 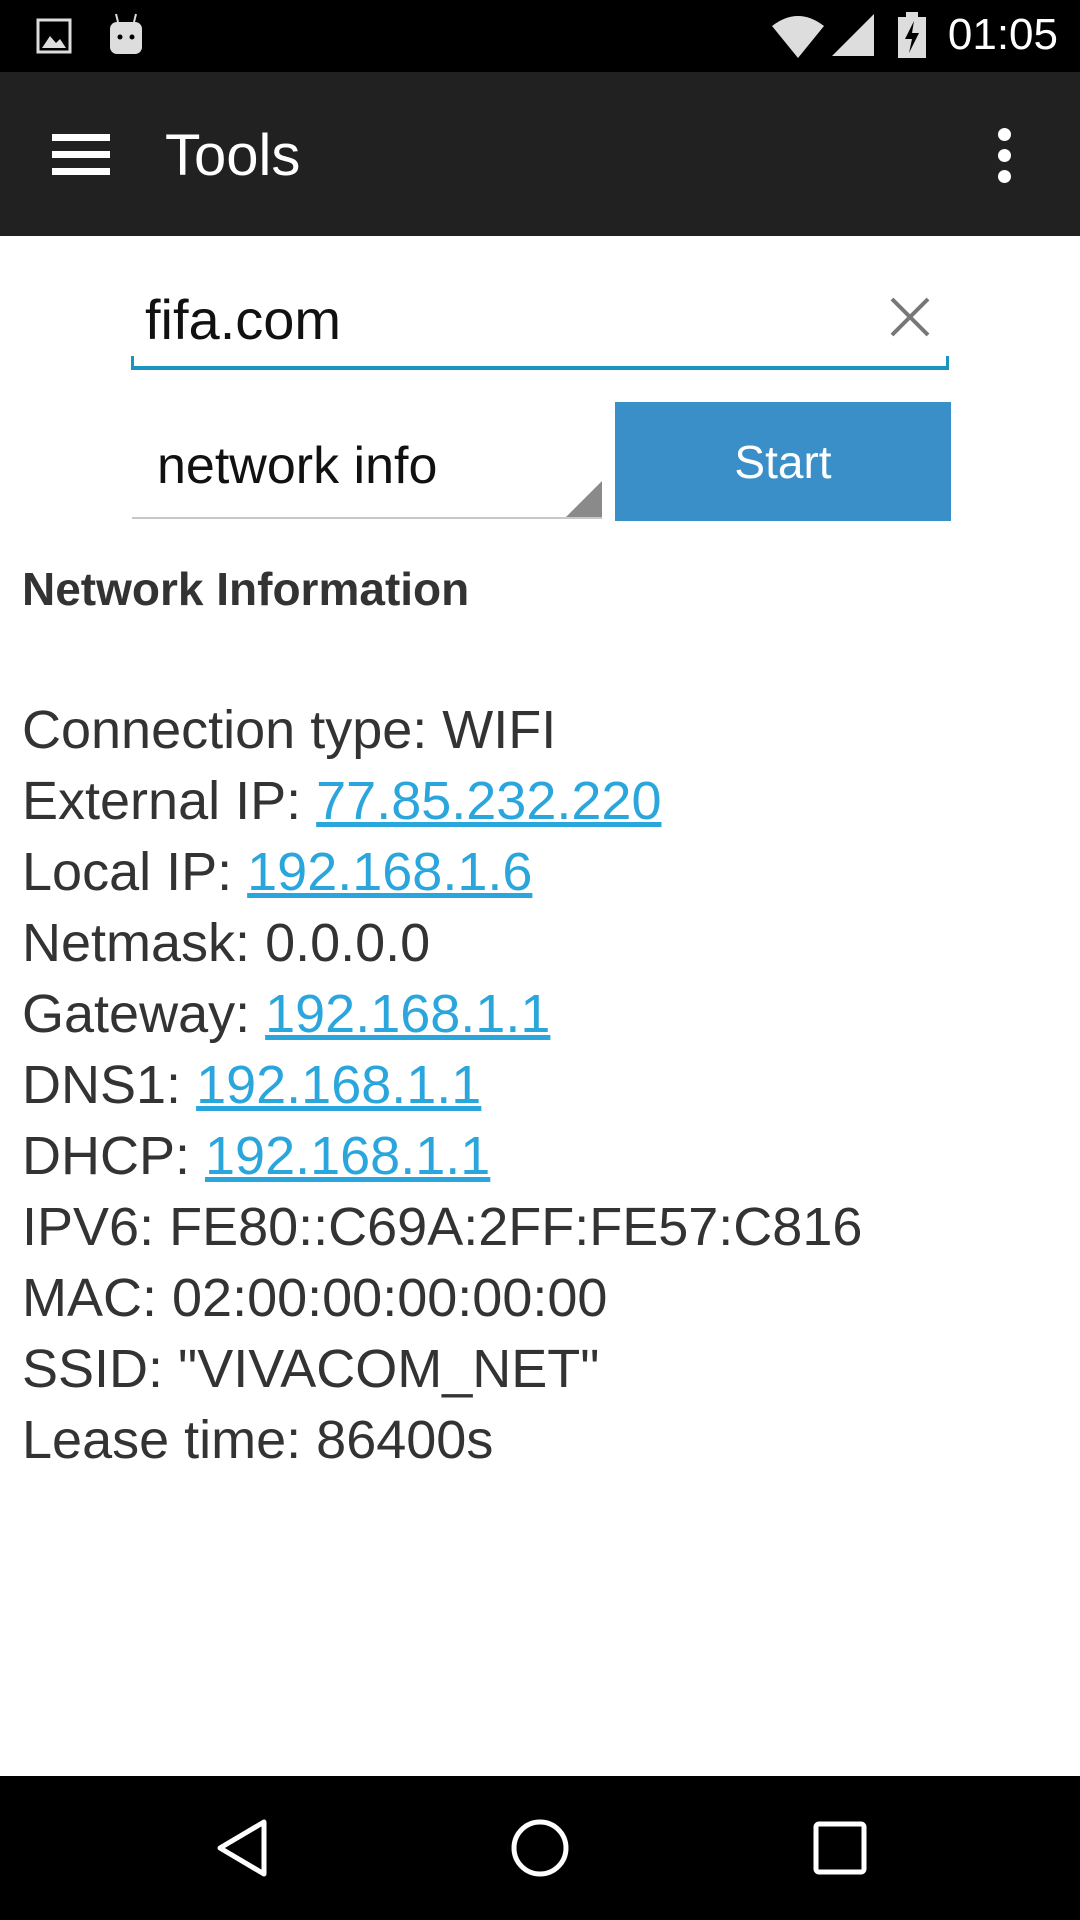 I want to click on info-row: DNS1: 192.168.1.1, so click(x=442, y=1085).